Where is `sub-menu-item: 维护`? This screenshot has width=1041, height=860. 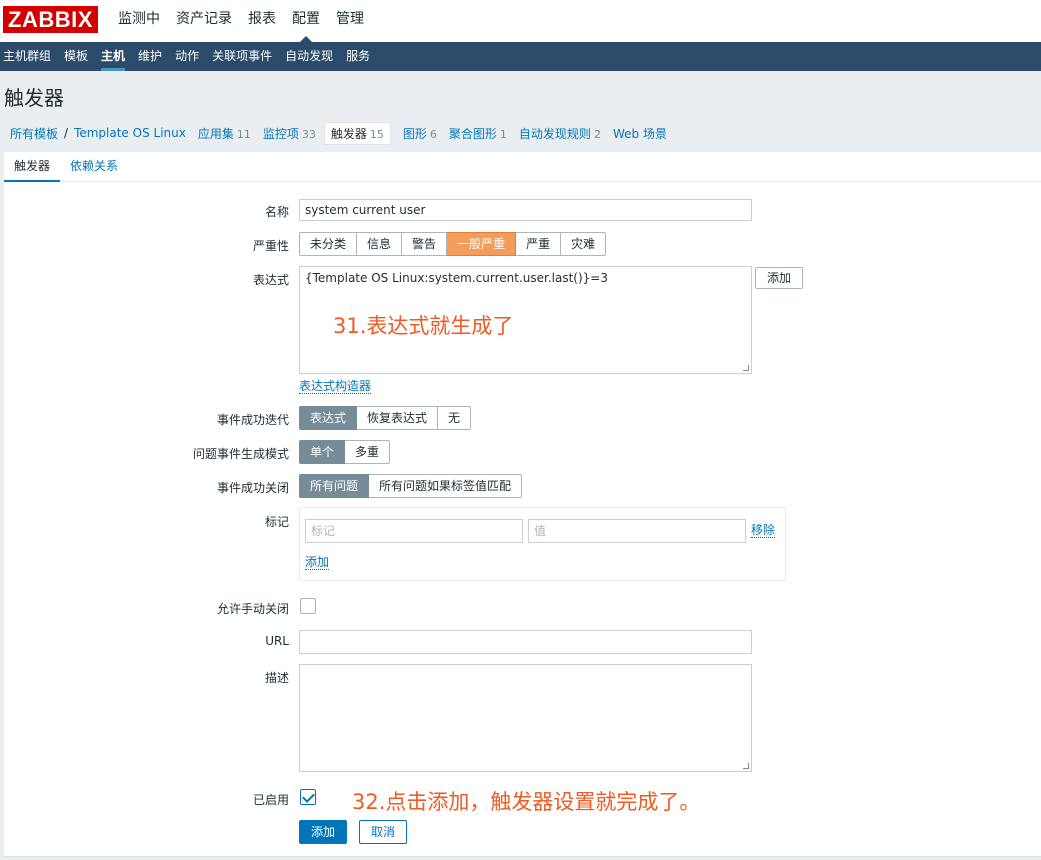 sub-menu-item: 维护 is located at coordinates (152, 56).